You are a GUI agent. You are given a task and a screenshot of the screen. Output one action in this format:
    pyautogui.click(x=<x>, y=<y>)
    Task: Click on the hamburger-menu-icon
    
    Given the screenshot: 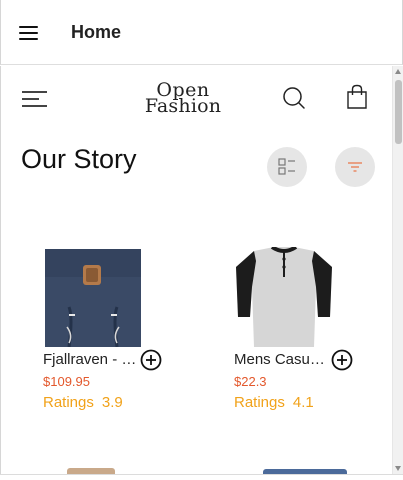 What is the action you would take?
    pyautogui.click(x=29, y=33)
    